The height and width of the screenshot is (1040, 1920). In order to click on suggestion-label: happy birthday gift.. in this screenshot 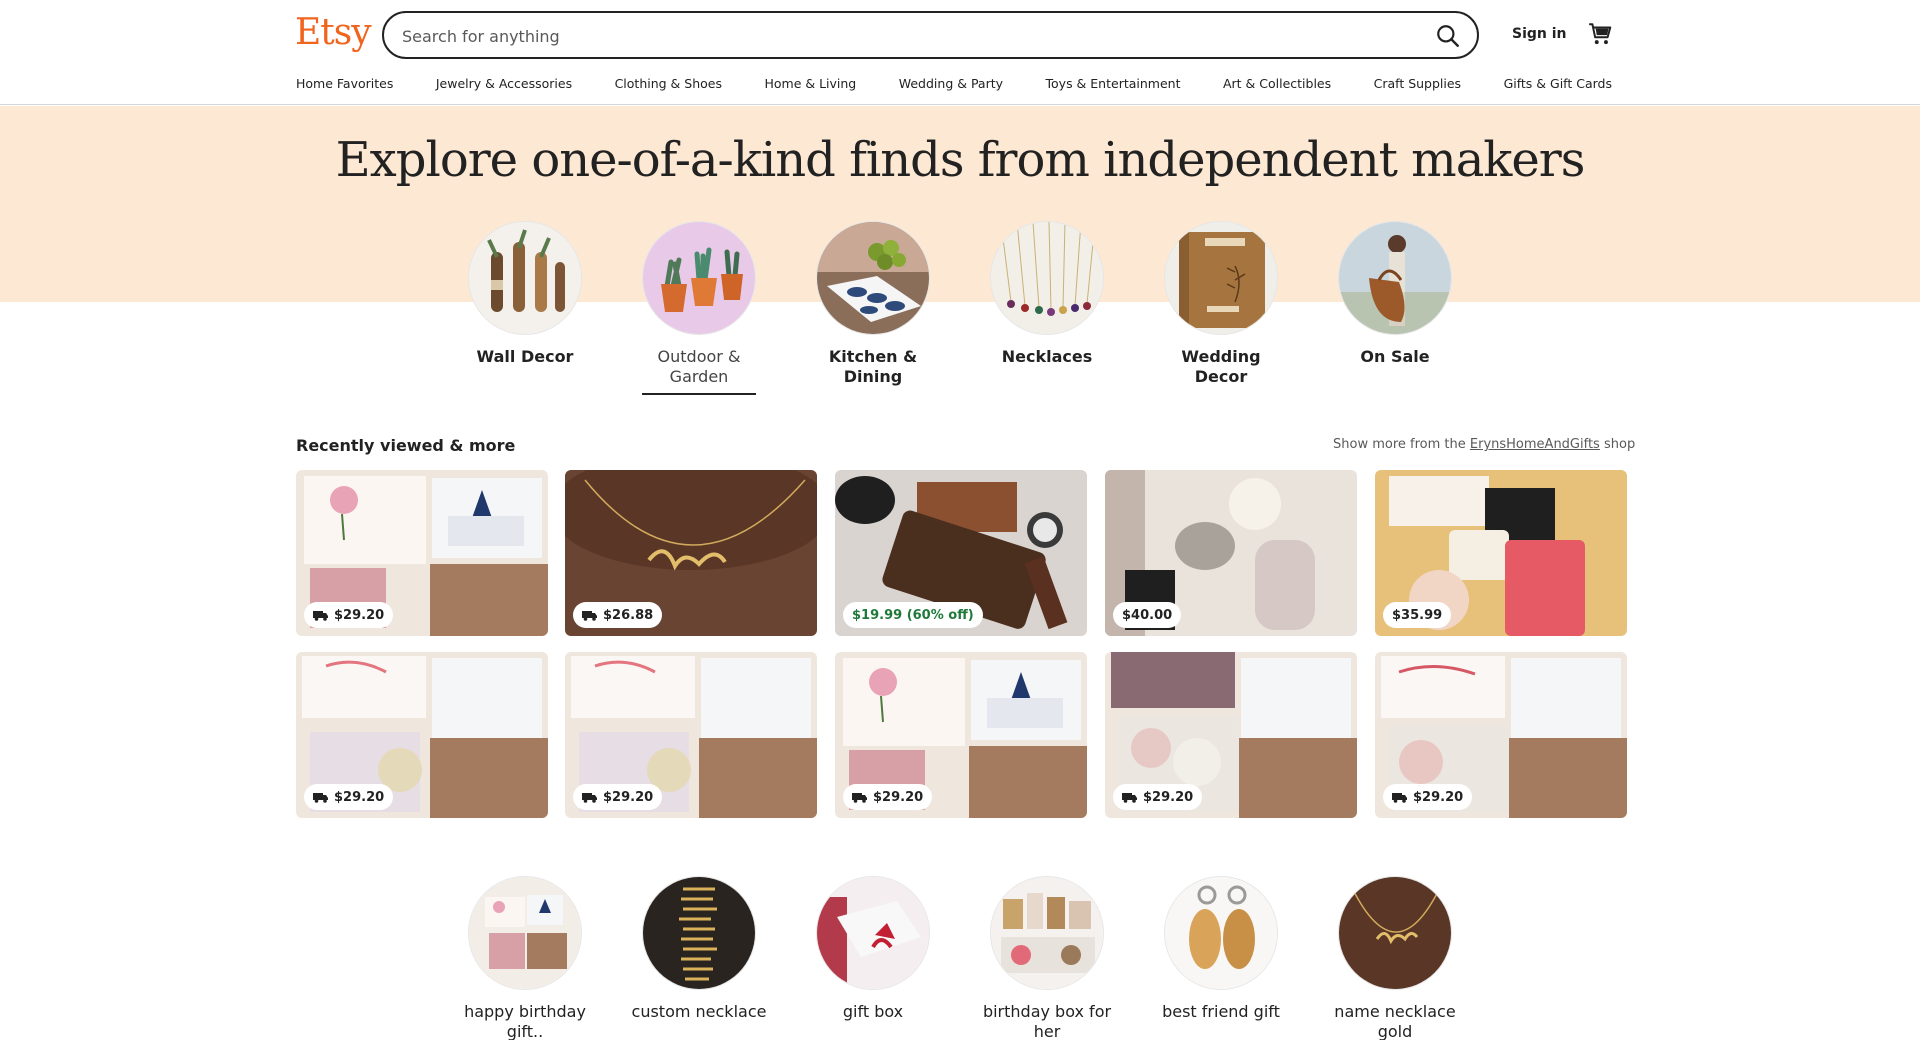, I will do `click(525, 1021)`.